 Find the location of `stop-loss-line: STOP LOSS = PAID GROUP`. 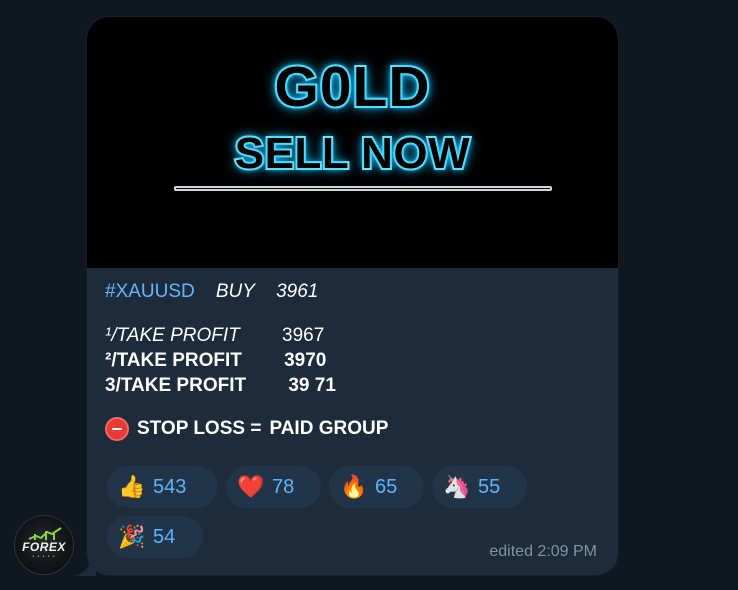

stop-loss-line: STOP LOSS = PAID GROUP is located at coordinates (353, 429).